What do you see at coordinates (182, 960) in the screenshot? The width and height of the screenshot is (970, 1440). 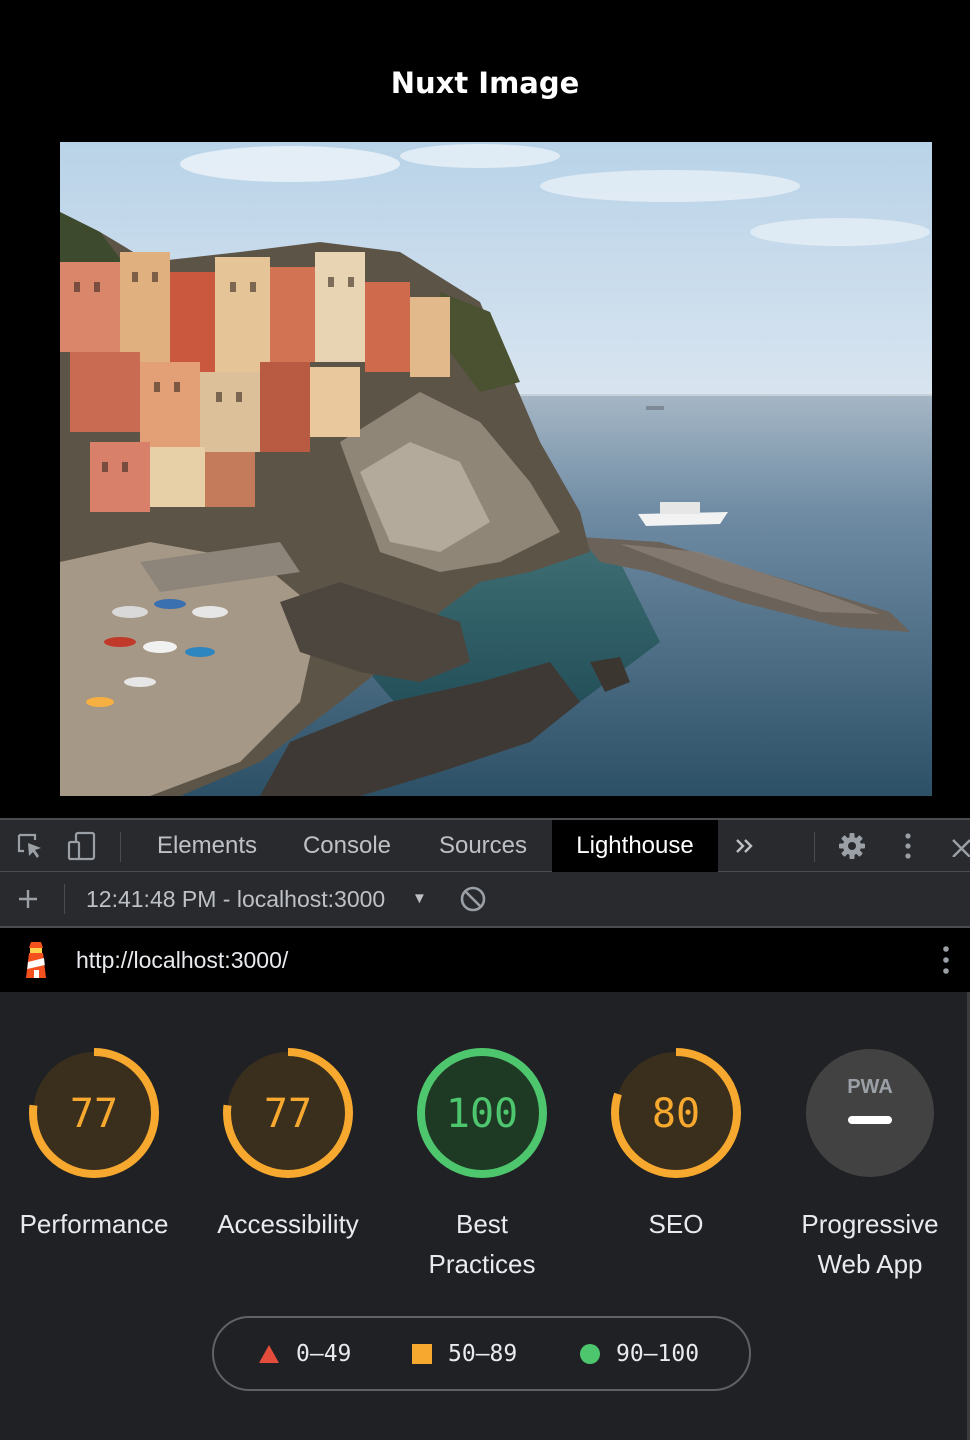 I see `report-url: http://localhost:3000/` at bounding box center [182, 960].